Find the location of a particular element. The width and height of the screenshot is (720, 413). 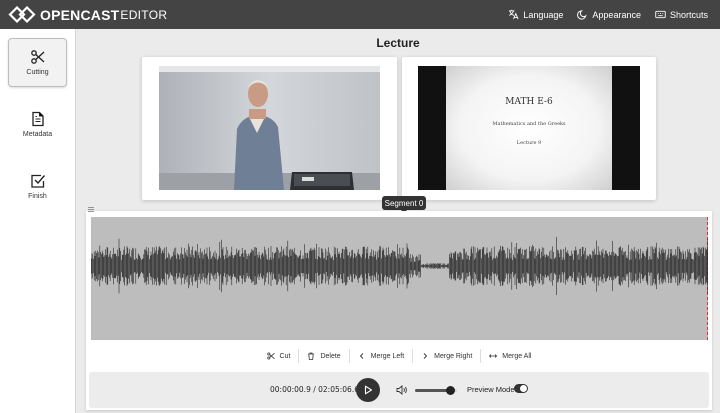

language-label: Language is located at coordinates (543, 14).